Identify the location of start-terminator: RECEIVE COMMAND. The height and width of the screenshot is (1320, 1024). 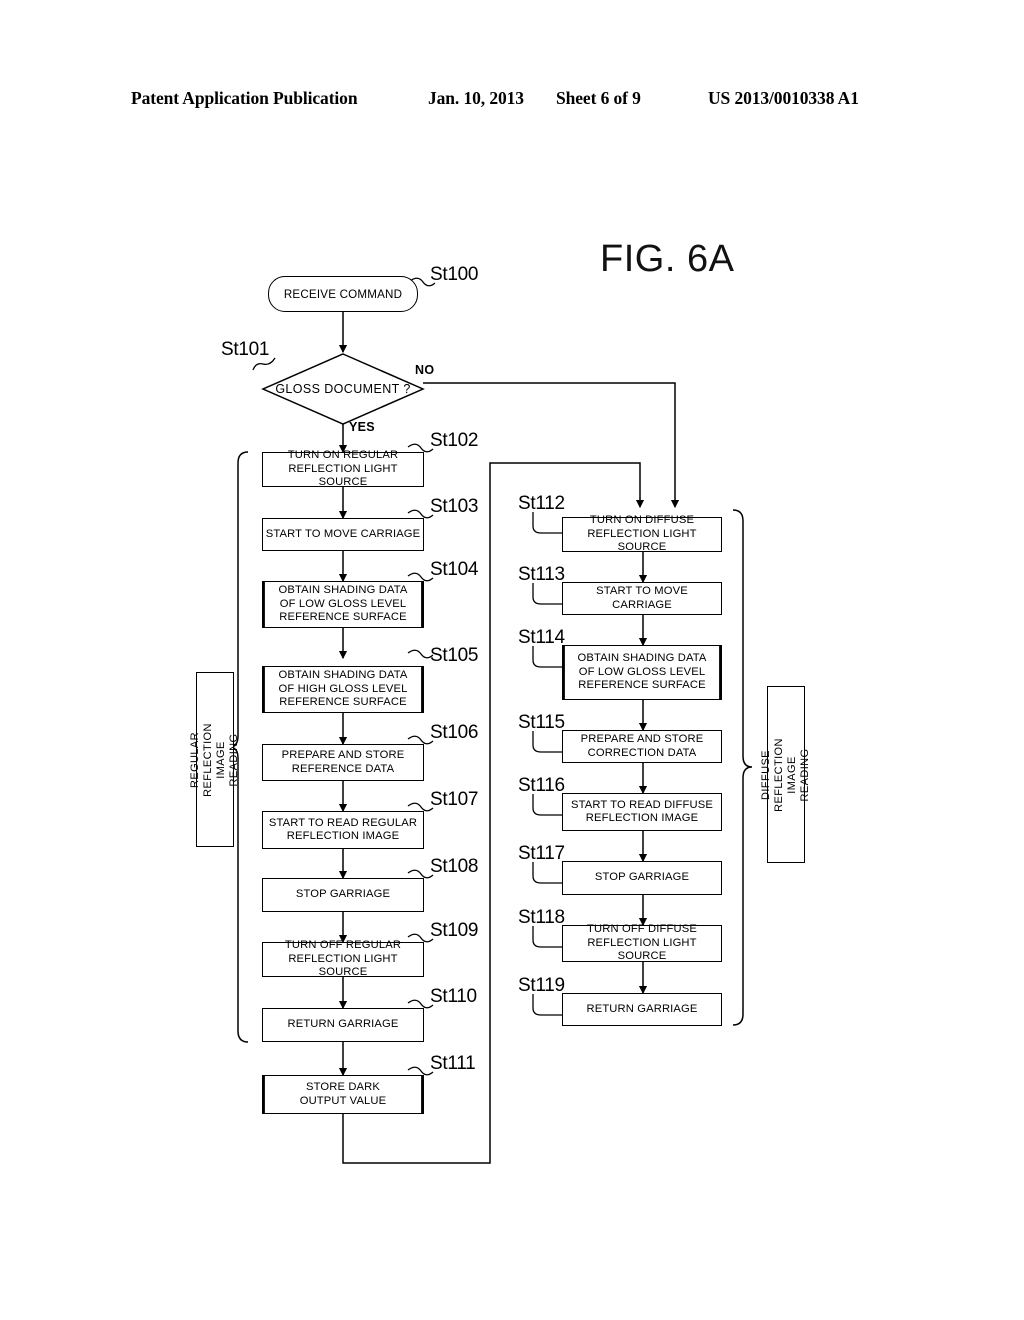
(343, 294).